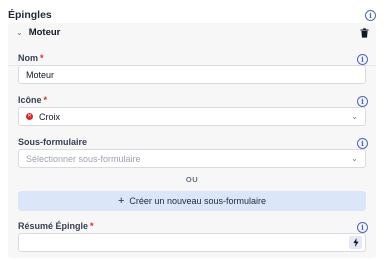  I want to click on icon-select: ✕ Croix ⌄, so click(192, 116).